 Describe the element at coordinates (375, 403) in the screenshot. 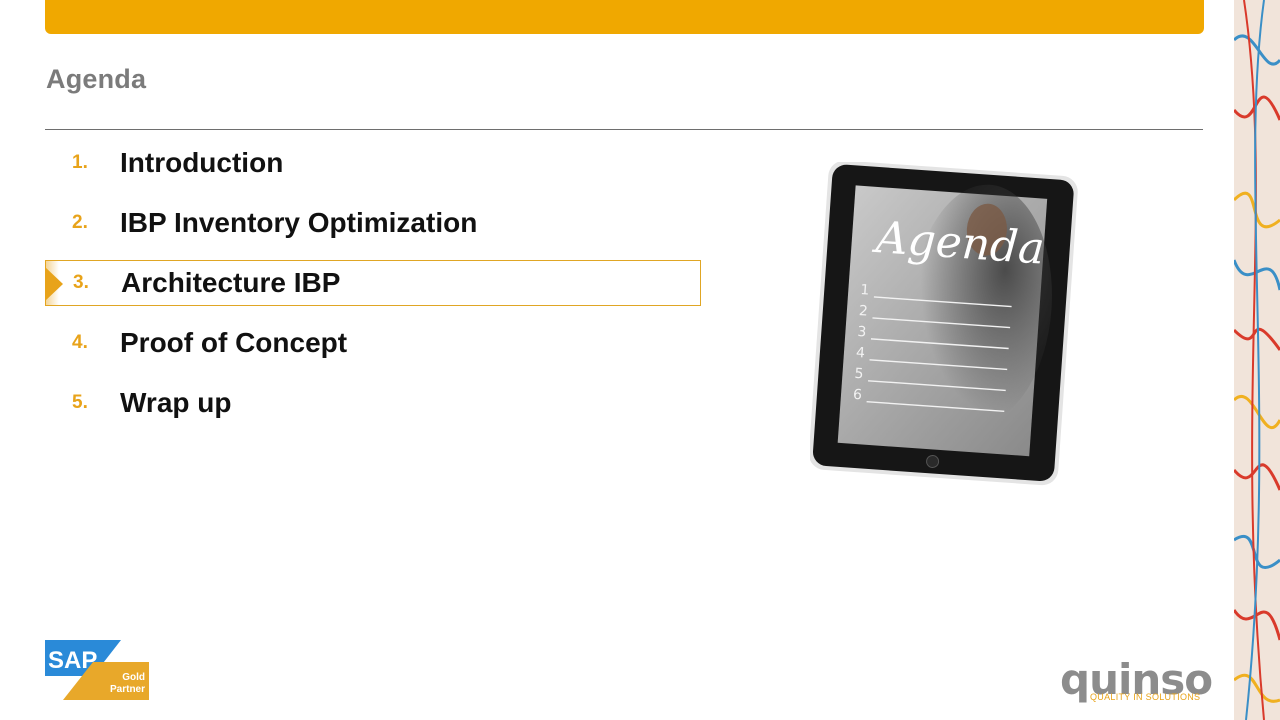

I see `agenda-item-wrap-up: 5. Wrap up` at that location.